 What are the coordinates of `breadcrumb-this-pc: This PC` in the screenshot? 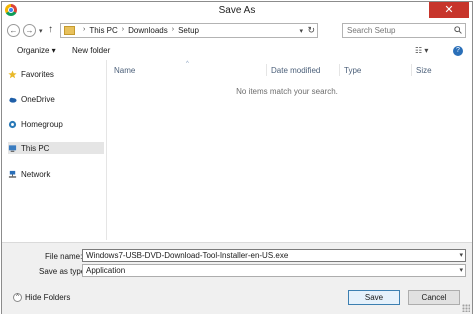 It's located at (103, 30).